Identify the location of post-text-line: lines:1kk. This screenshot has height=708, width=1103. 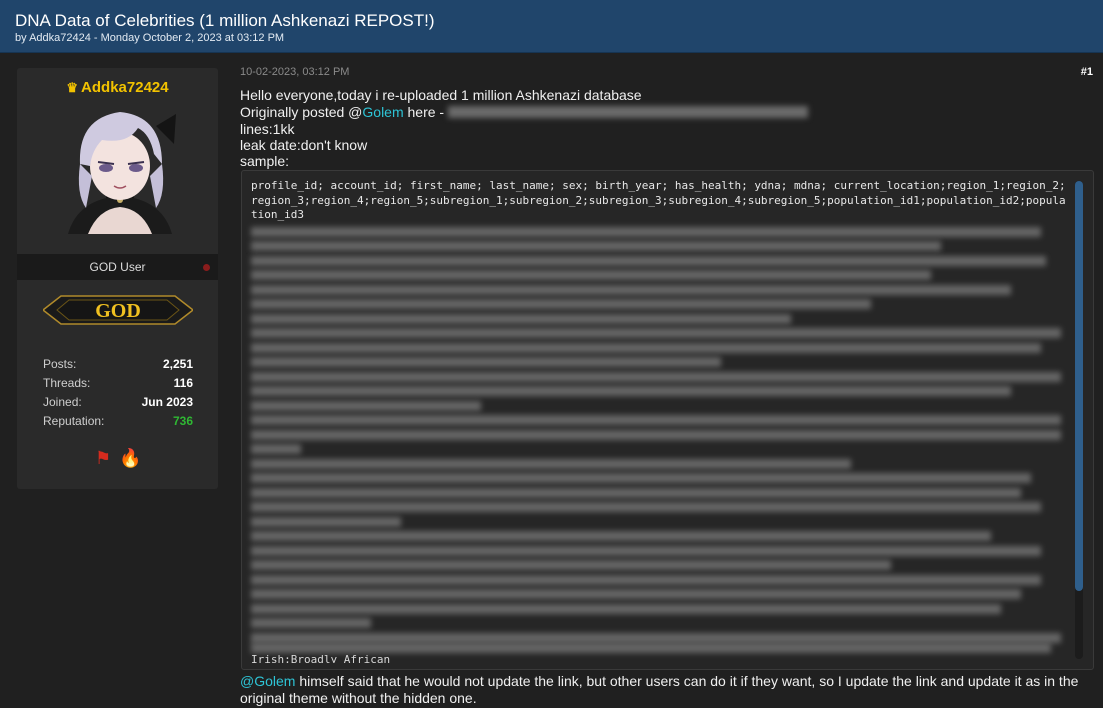
(267, 129).